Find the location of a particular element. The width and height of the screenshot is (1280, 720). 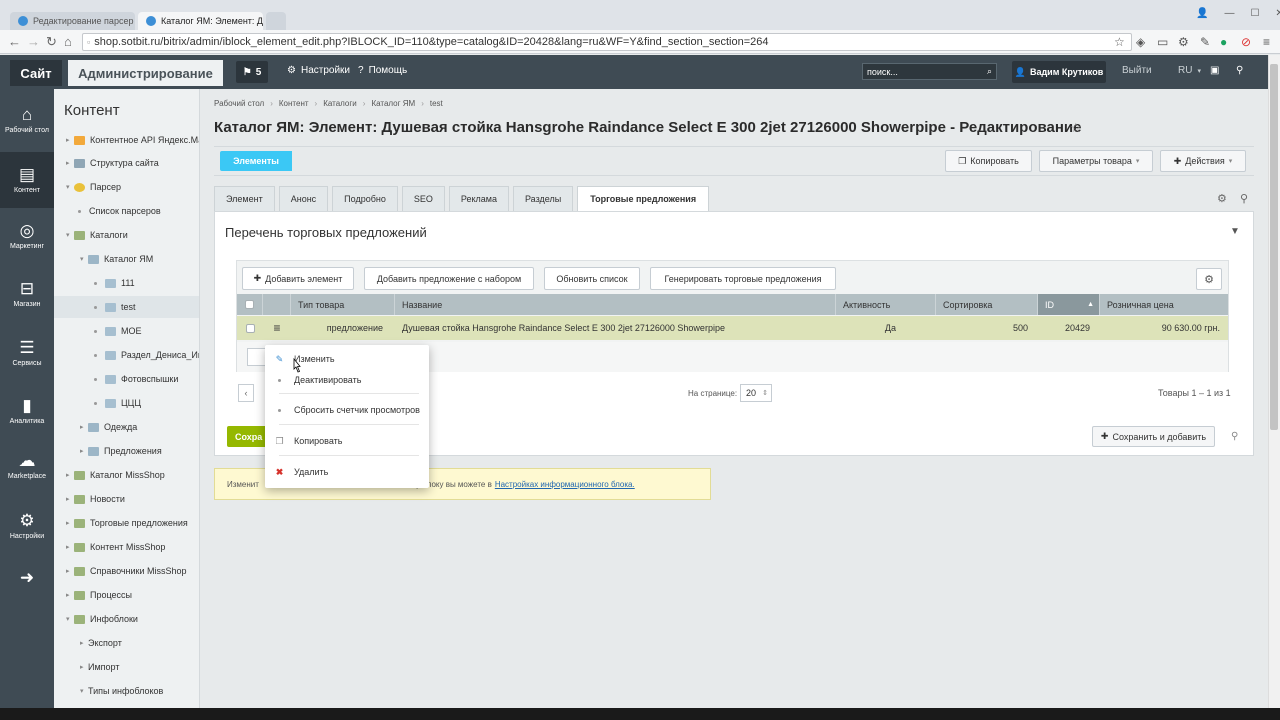

tree-item: ▸ Структура сайта is located at coordinates (126, 163).